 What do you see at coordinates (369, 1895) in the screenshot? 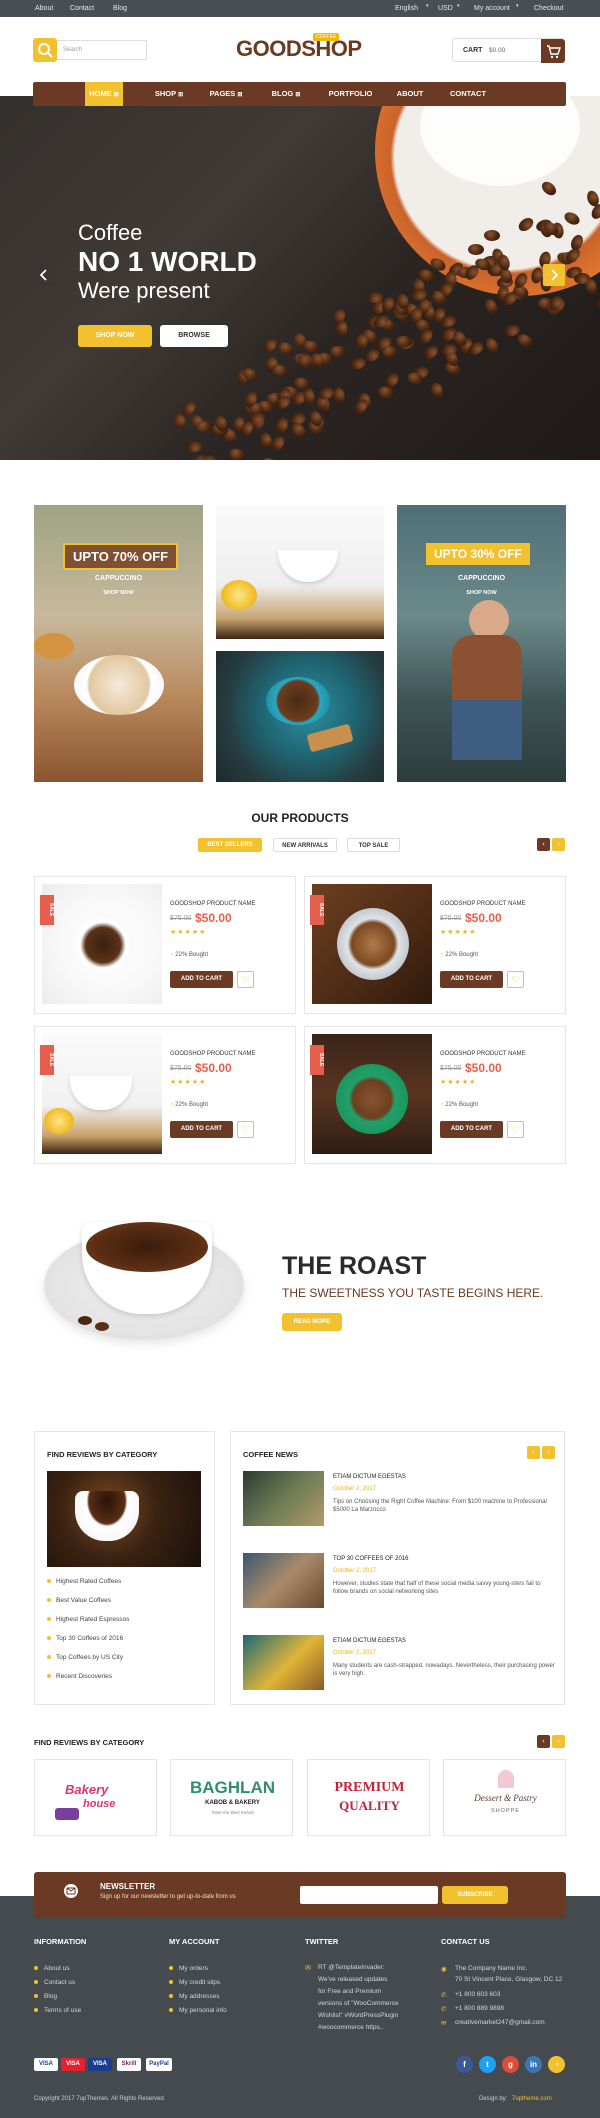
I see `newsletter-email-input` at bounding box center [369, 1895].